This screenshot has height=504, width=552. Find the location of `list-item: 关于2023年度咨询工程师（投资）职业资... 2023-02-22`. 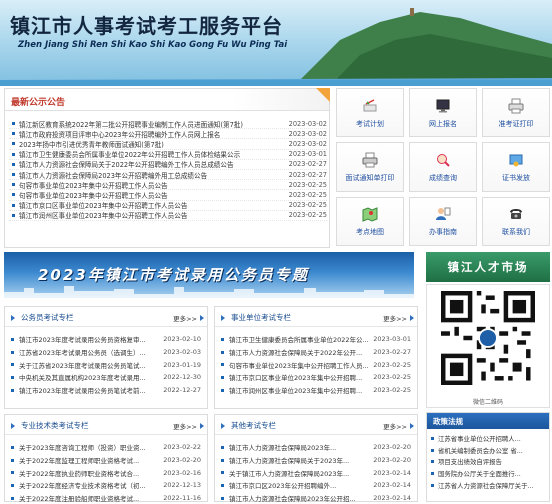

list-item: 关于2023年度咨询工程师（投资）职业资... 2023-02-22 is located at coordinates (106, 447).